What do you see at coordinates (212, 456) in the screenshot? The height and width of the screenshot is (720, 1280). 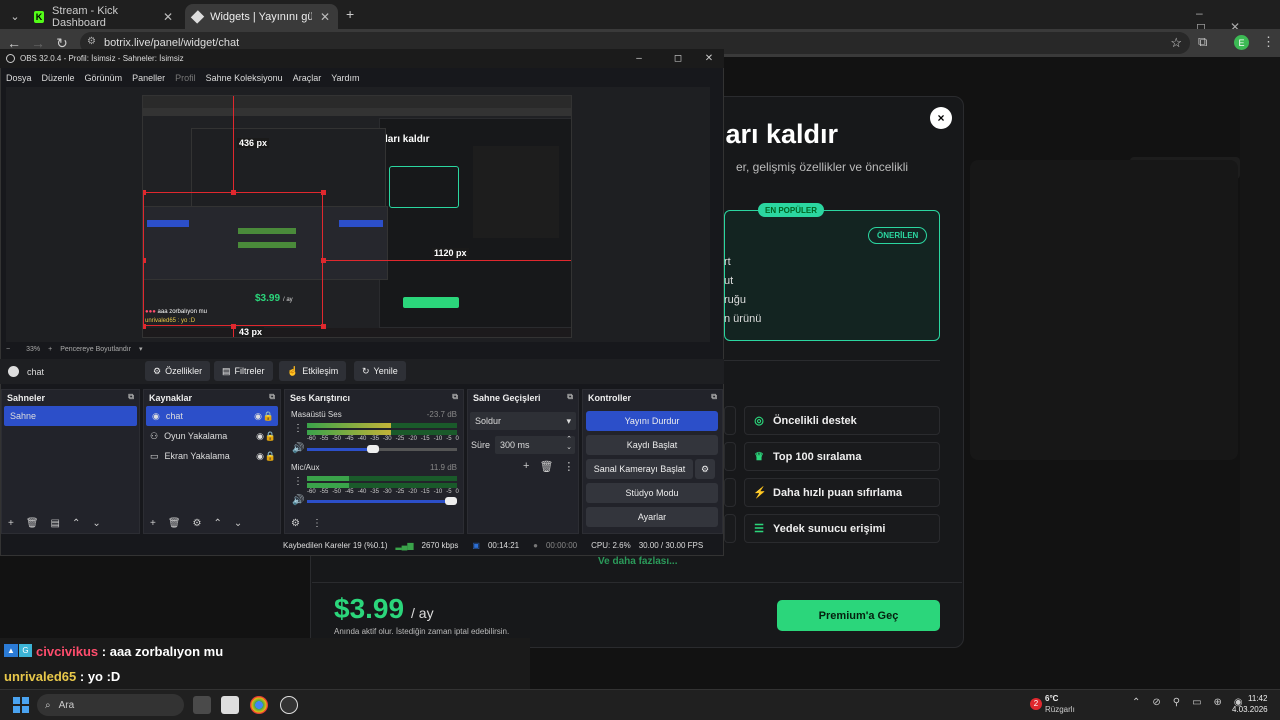 I see `source-item-display-capture: ▭ Ekran Yakalama ◉ 🔒` at bounding box center [212, 456].